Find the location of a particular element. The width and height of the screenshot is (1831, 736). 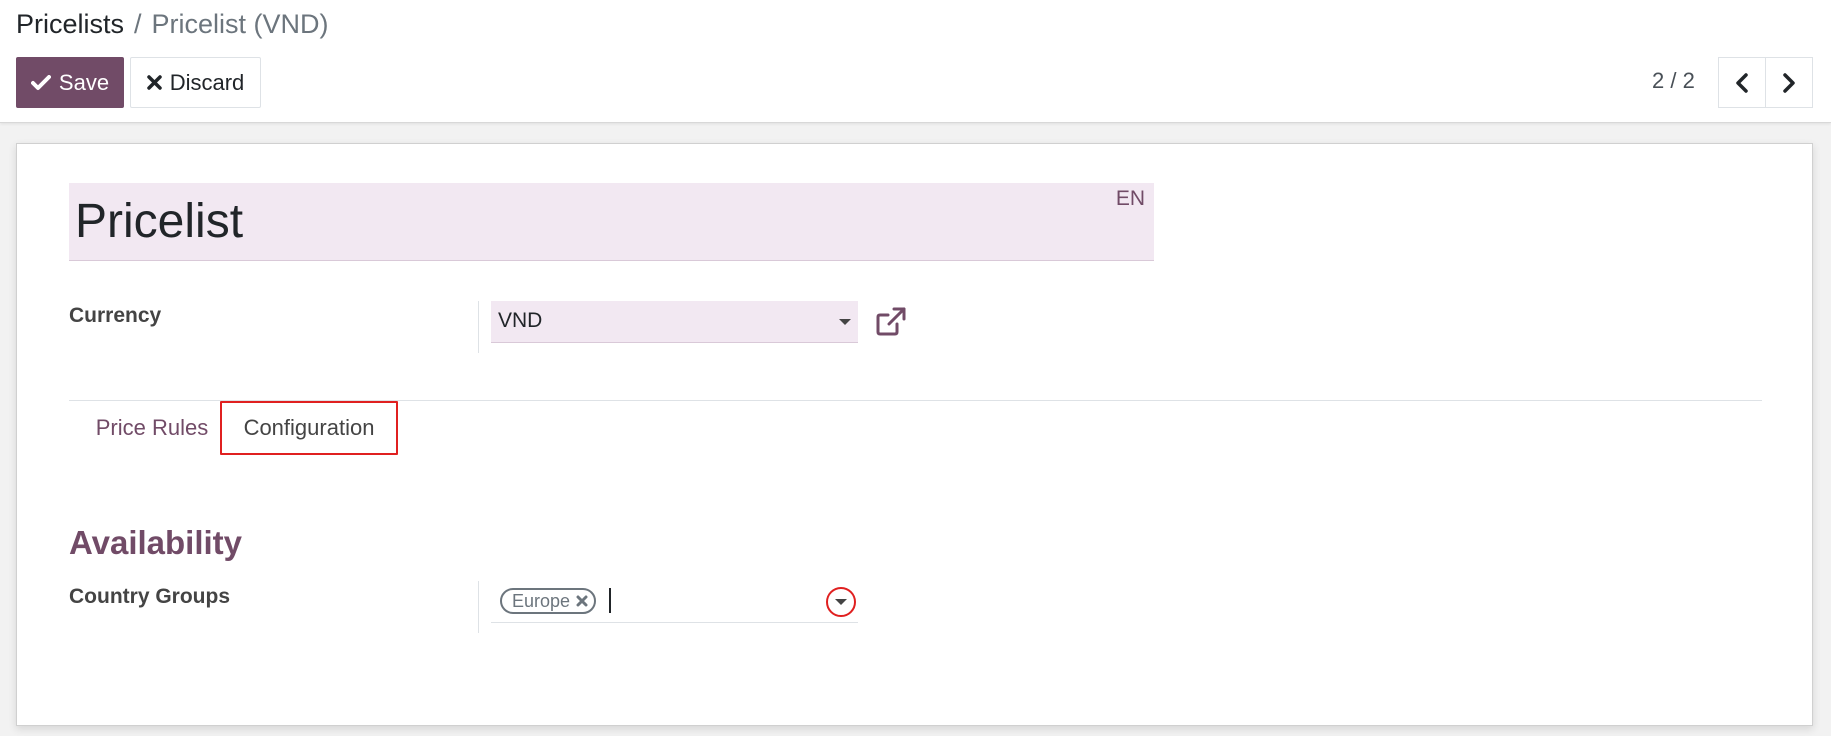

pager-next-button is located at coordinates (1789, 82).